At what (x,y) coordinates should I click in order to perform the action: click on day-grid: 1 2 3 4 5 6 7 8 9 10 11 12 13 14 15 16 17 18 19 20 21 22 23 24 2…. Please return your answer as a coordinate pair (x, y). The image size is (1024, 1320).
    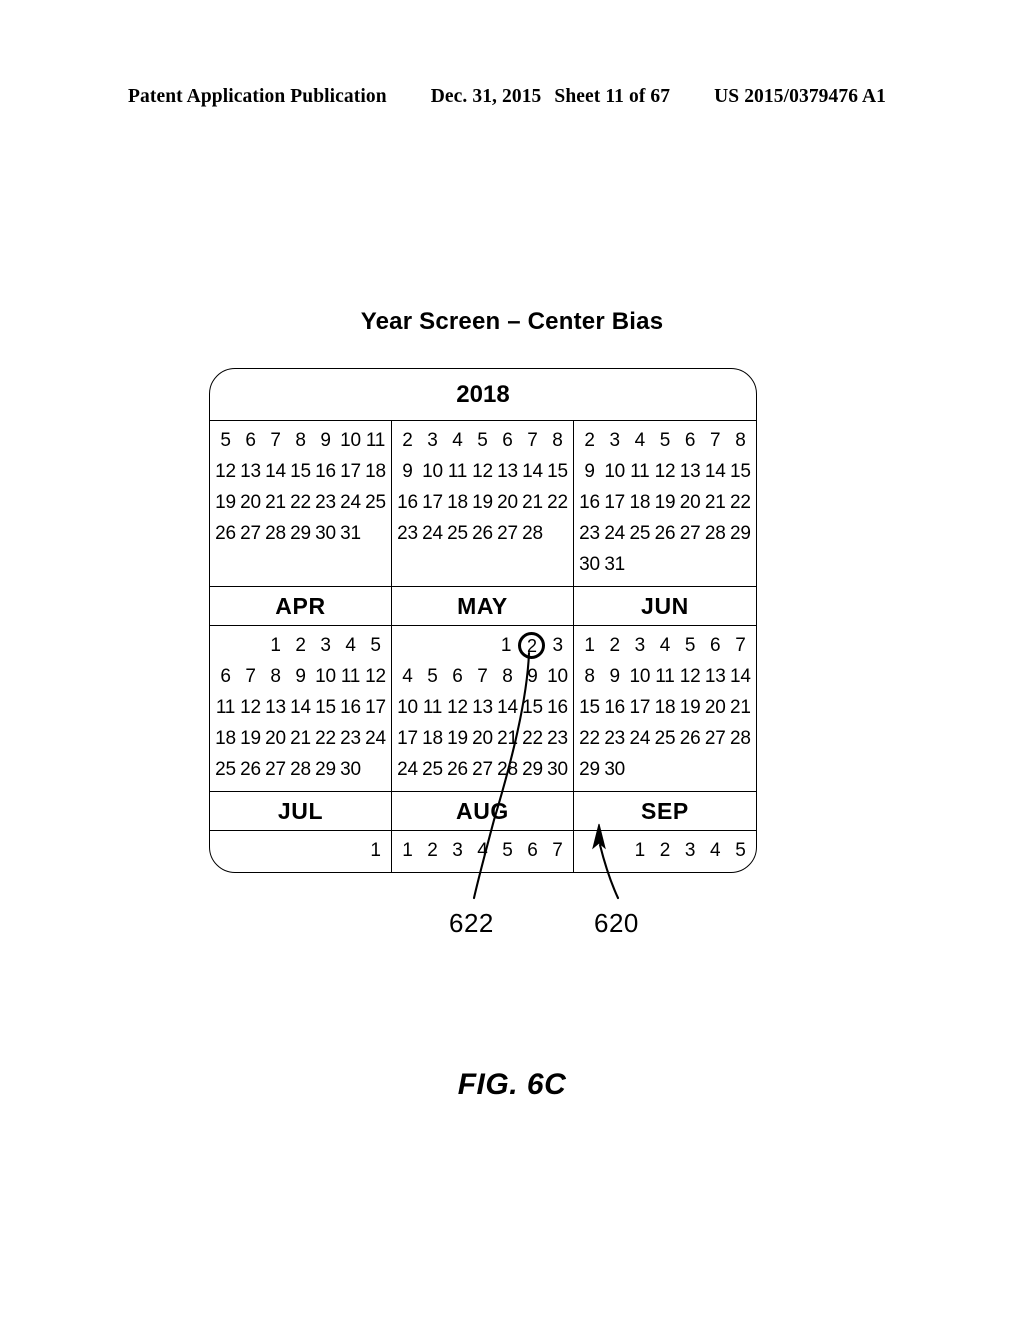
    Looking at the image, I should click on (665, 708).